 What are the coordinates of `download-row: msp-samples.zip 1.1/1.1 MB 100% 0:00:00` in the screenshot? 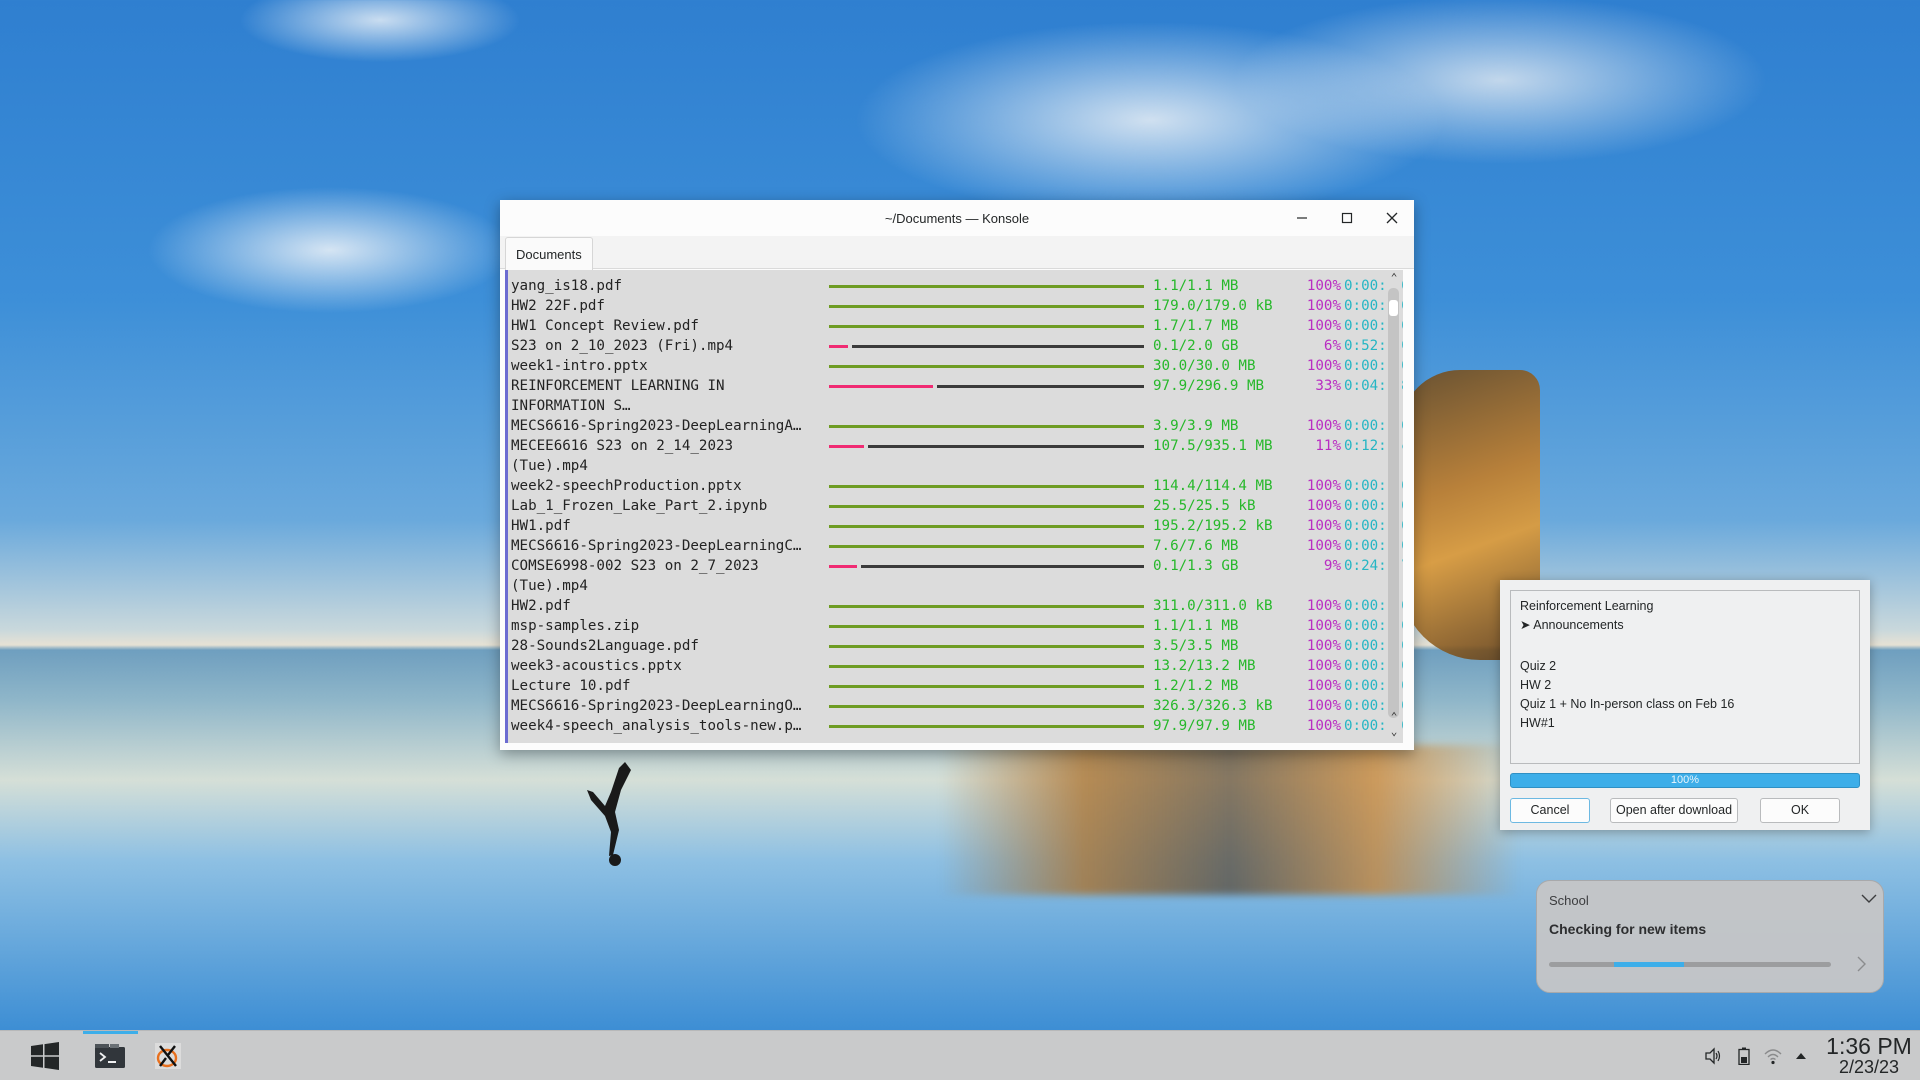 It's located at (957, 626).